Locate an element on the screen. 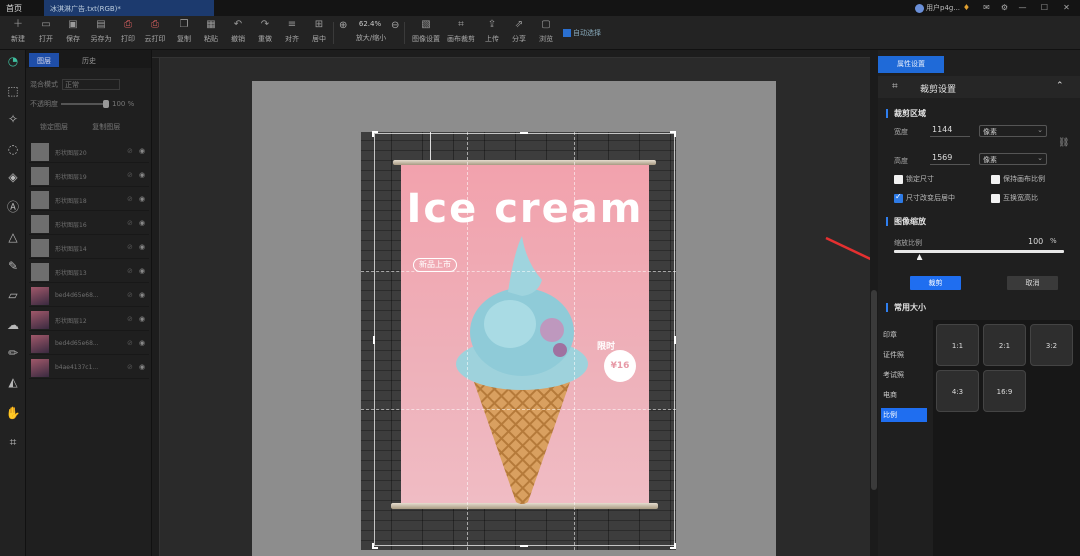 Image resolution: width=1080 pixels, height=556 pixels. layer-row: 形状图层12 ⊘ ◉ is located at coordinates (89, 320).